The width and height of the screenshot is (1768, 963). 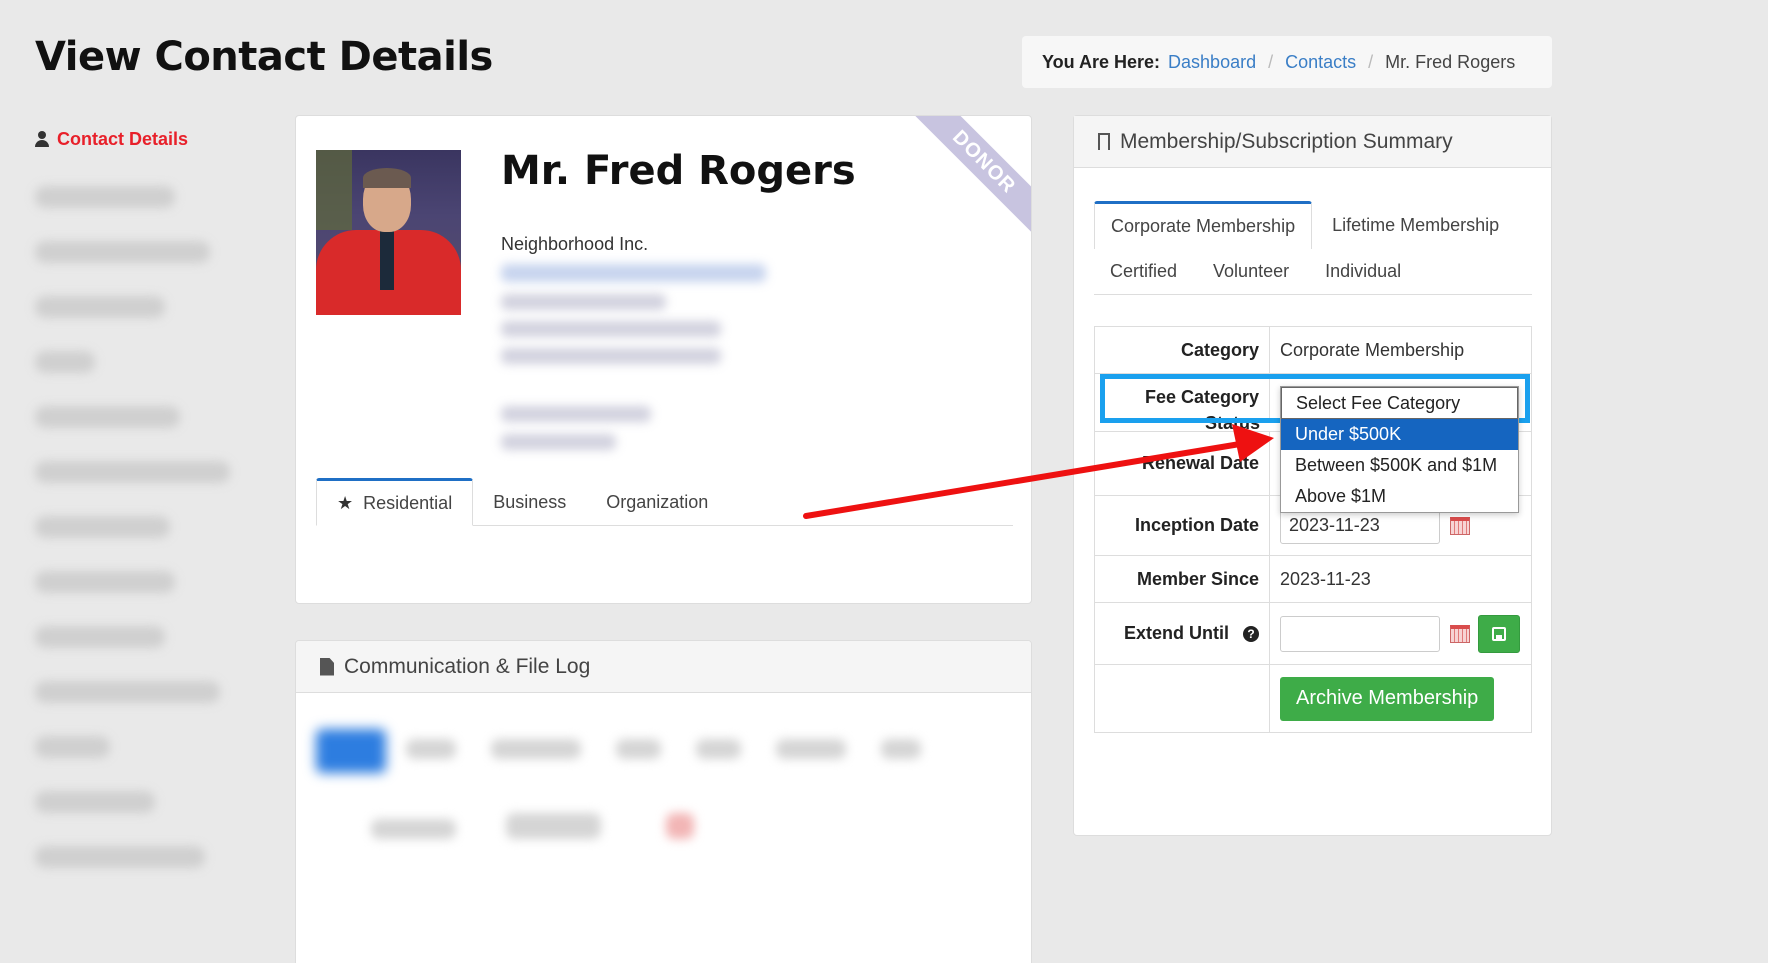 I want to click on redacted-icon, so click(x=680, y=826).